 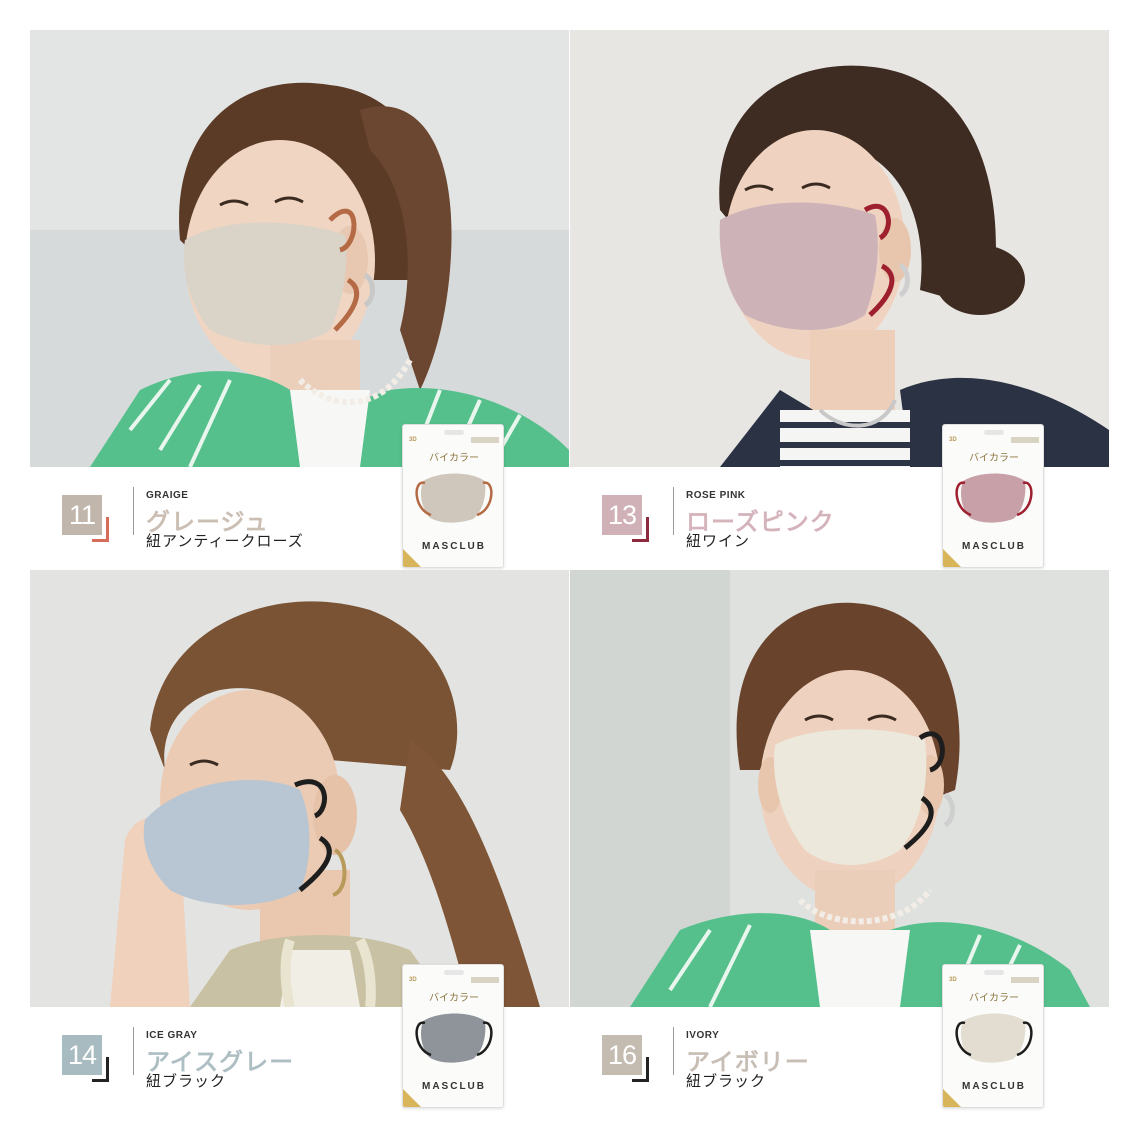 I want to click on color-number-box: 13, so click(x=622, y=515).